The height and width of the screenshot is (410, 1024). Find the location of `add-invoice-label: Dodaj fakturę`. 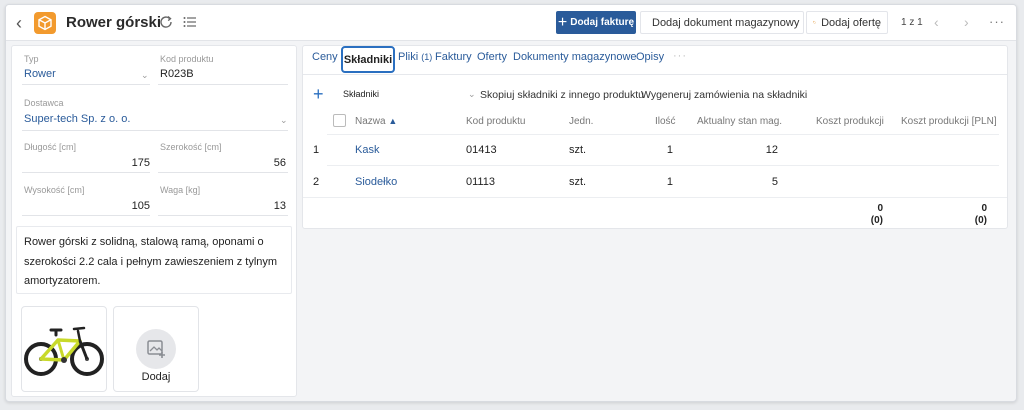

add-invoice-label: Dodaj fakturę is located at coordinates (602, 22).